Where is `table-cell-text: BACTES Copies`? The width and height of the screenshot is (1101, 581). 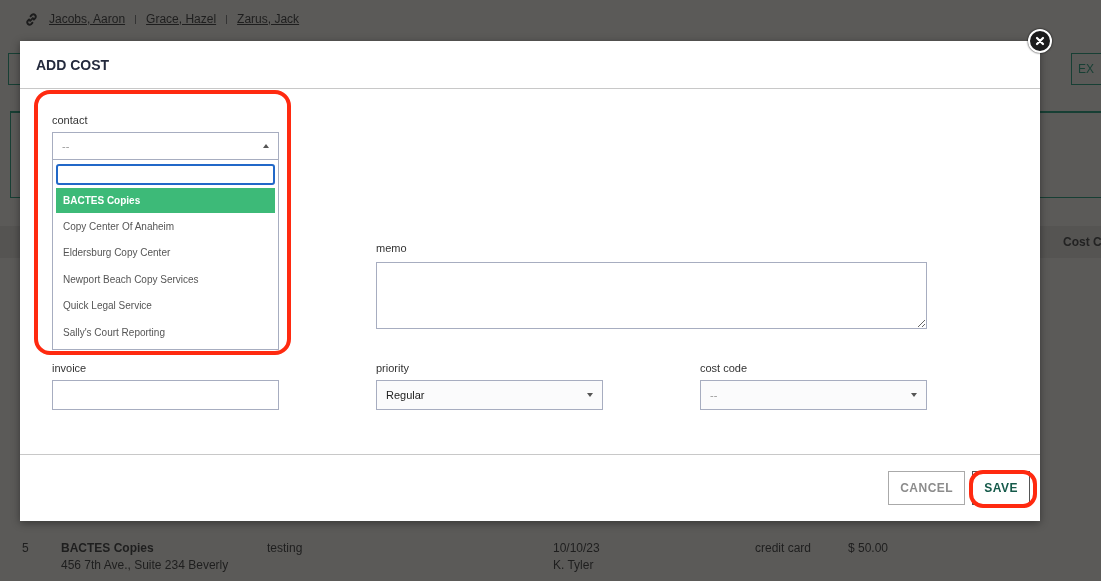
table-cell-text: BACTES Copies is located at coordinates (108, 548).